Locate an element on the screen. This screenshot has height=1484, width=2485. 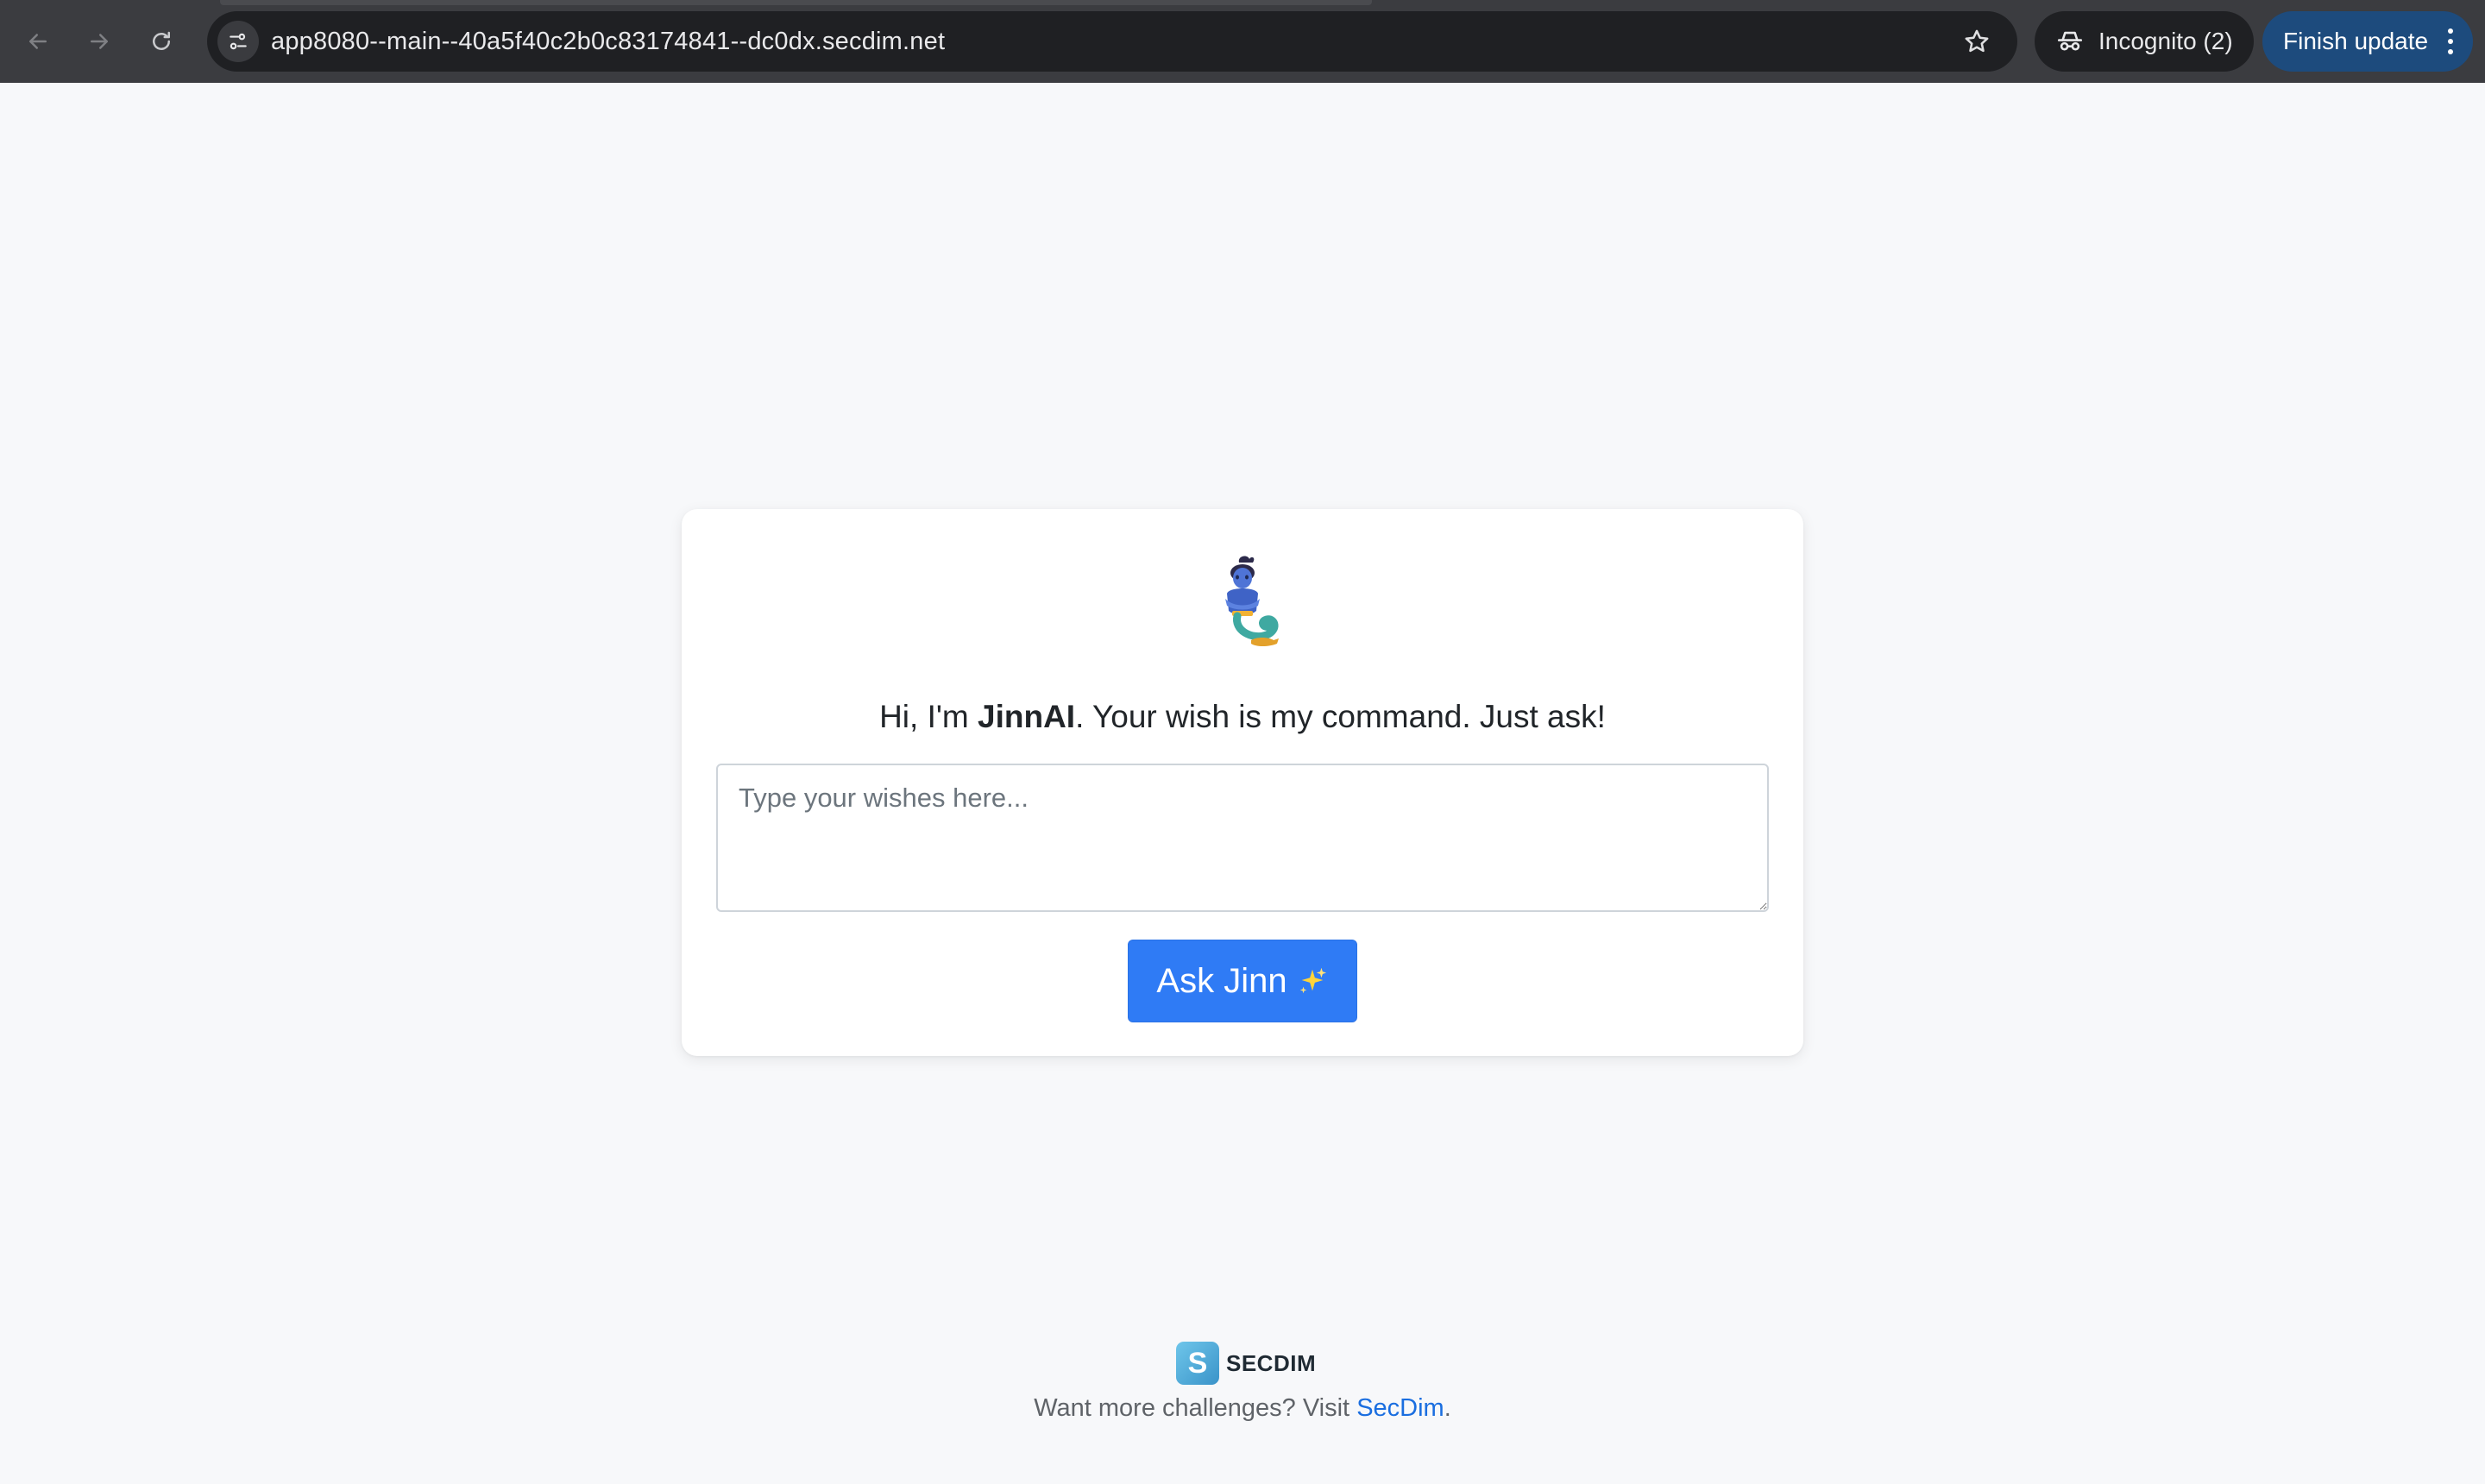
forward-button is located at coordinates (99, 41).